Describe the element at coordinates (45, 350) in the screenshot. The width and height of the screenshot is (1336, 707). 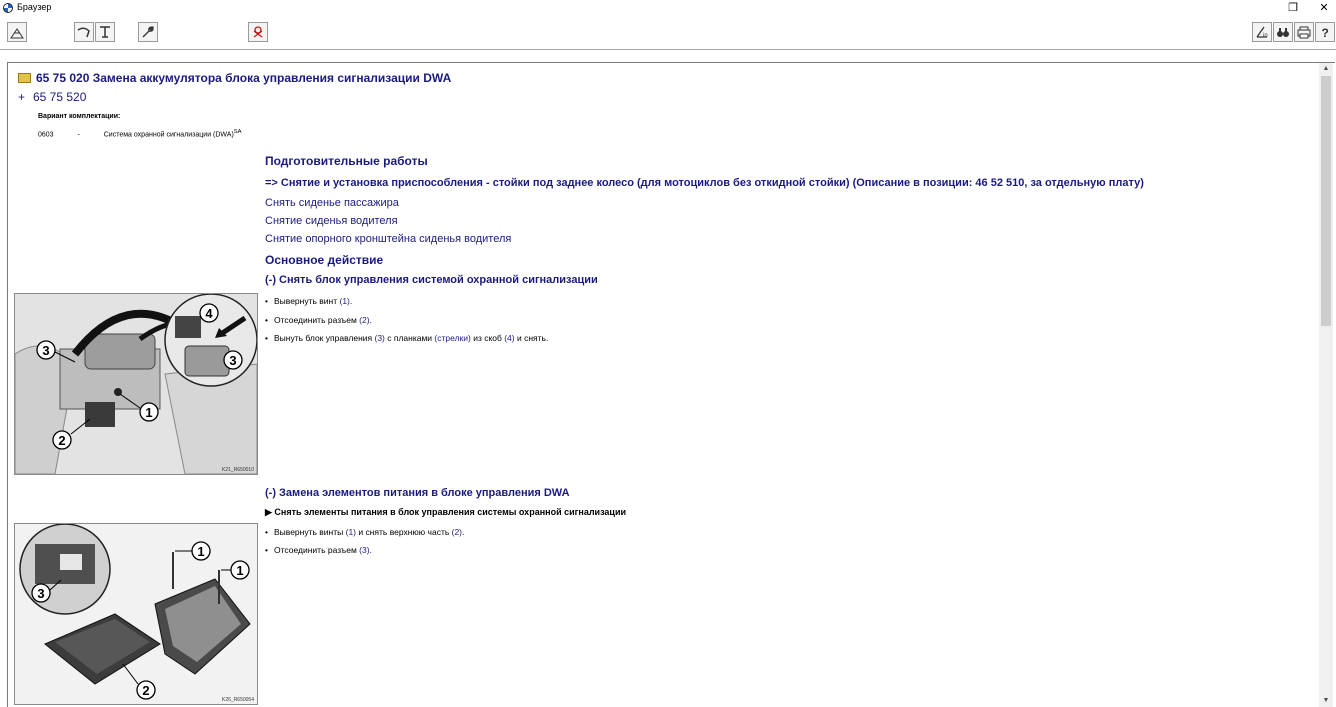
I see `callout-3a: 3` at that location.